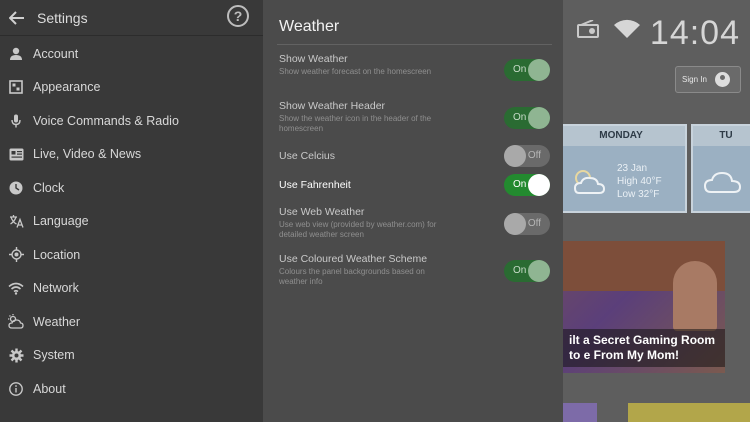 The height and width of the screenshot is (422, 750). What do you see at coordinates (16, 188) in the screenshot?
I see `clock-icon` at bounding box center [16, 188].